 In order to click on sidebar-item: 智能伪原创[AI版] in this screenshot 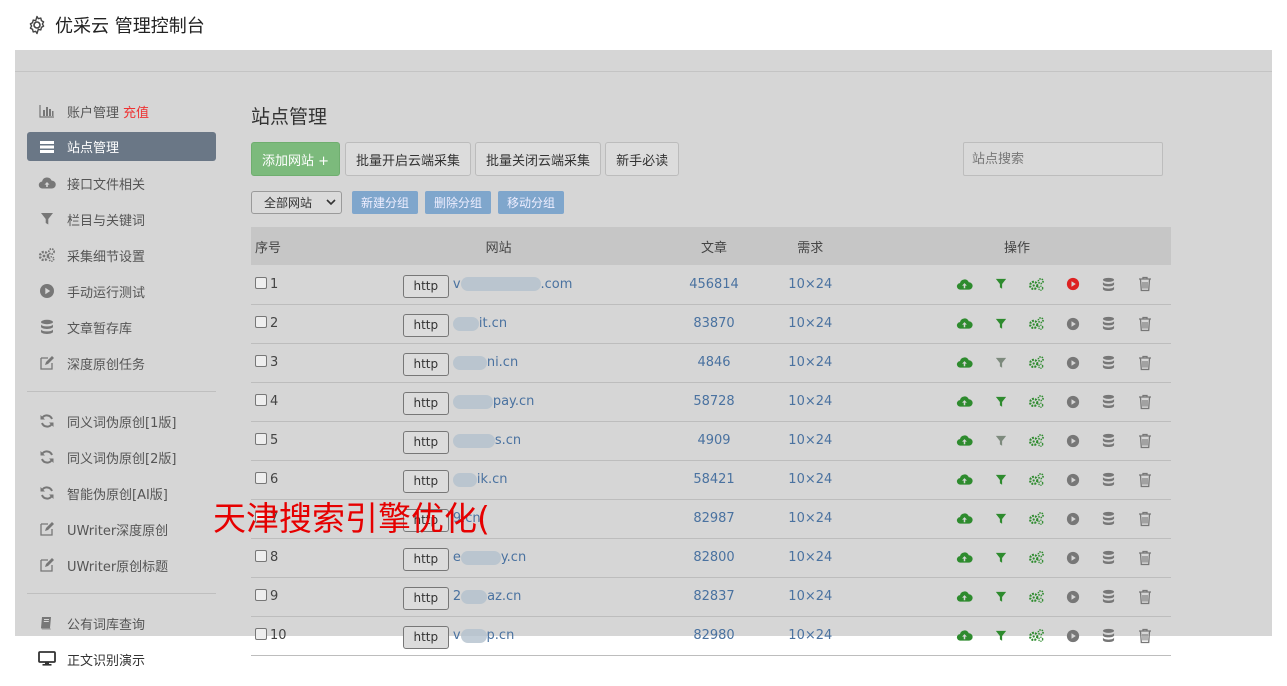, I will do `click(121, 493)`.